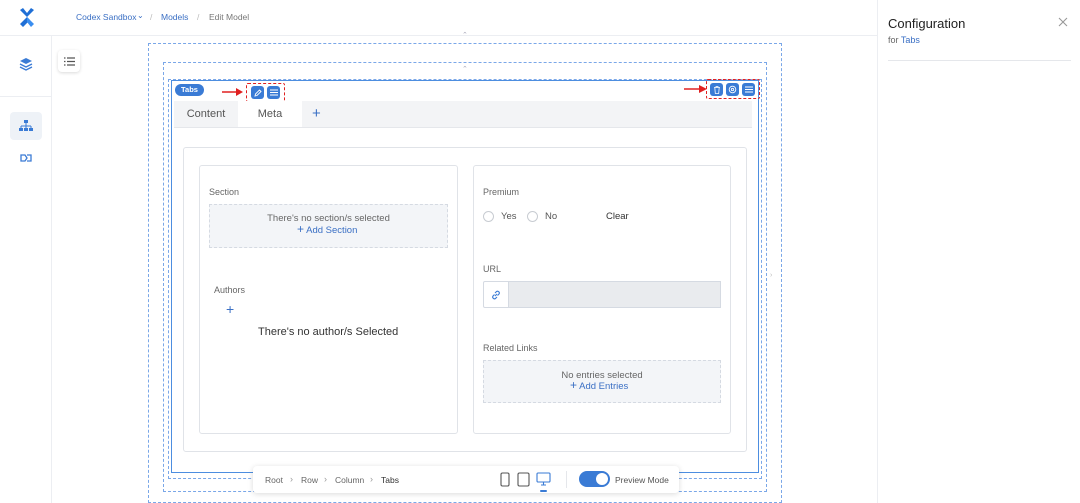 The height and width of the screenshot is (503, 1080). What do you see at coordinates (270, 114) in the screenshot?
I see `tab-meta: Meta` at bounding box center [270, 114].